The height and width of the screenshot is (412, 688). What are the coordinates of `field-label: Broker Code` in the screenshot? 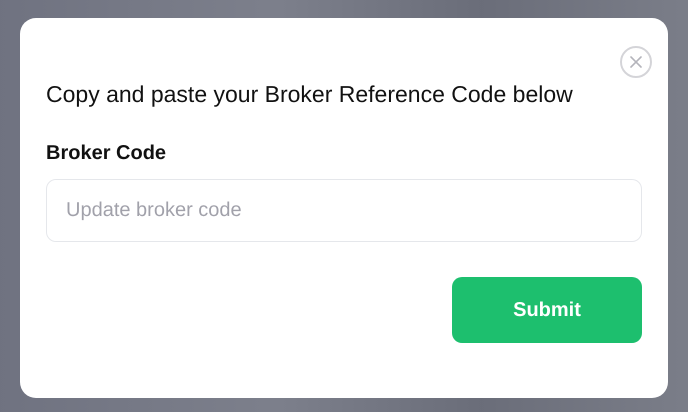 It's located at (107, 153).